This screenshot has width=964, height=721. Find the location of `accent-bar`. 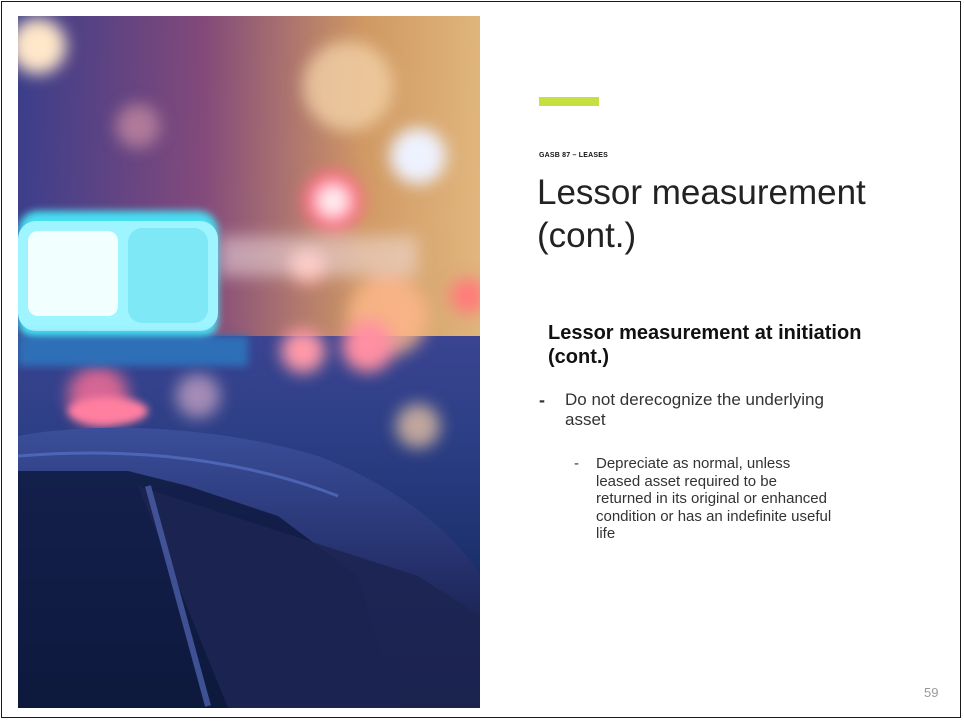

accent-bar is located at coordinates (569, 101).